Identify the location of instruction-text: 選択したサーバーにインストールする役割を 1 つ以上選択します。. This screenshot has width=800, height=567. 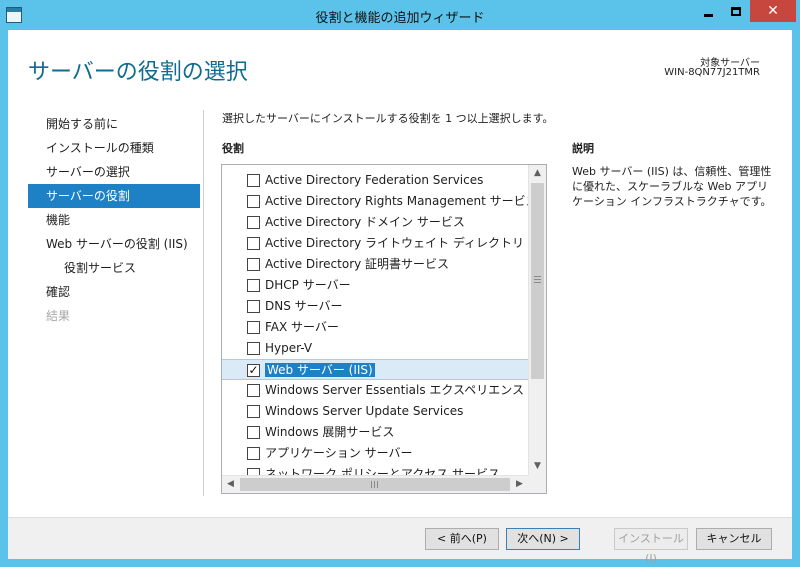
(388, 118).